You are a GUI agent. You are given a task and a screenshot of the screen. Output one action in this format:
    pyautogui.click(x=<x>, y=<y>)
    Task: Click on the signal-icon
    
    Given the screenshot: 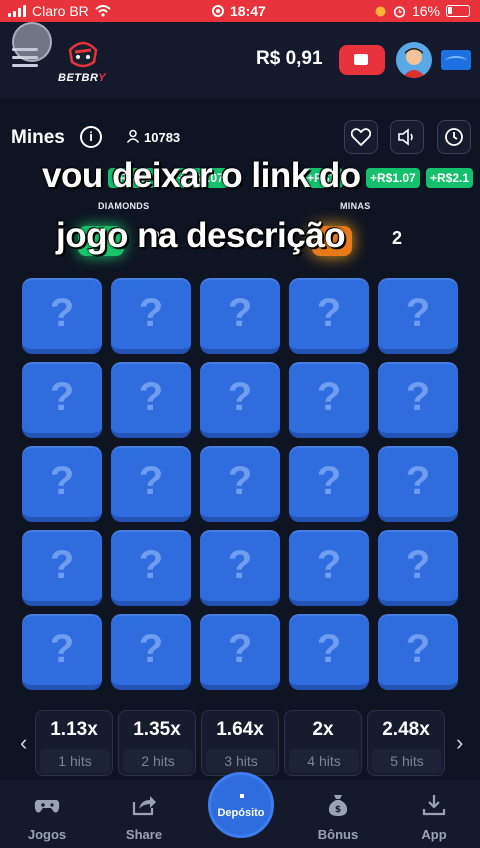 What is the action you would take?
    pyautogui.click(x=17, y=11)
    